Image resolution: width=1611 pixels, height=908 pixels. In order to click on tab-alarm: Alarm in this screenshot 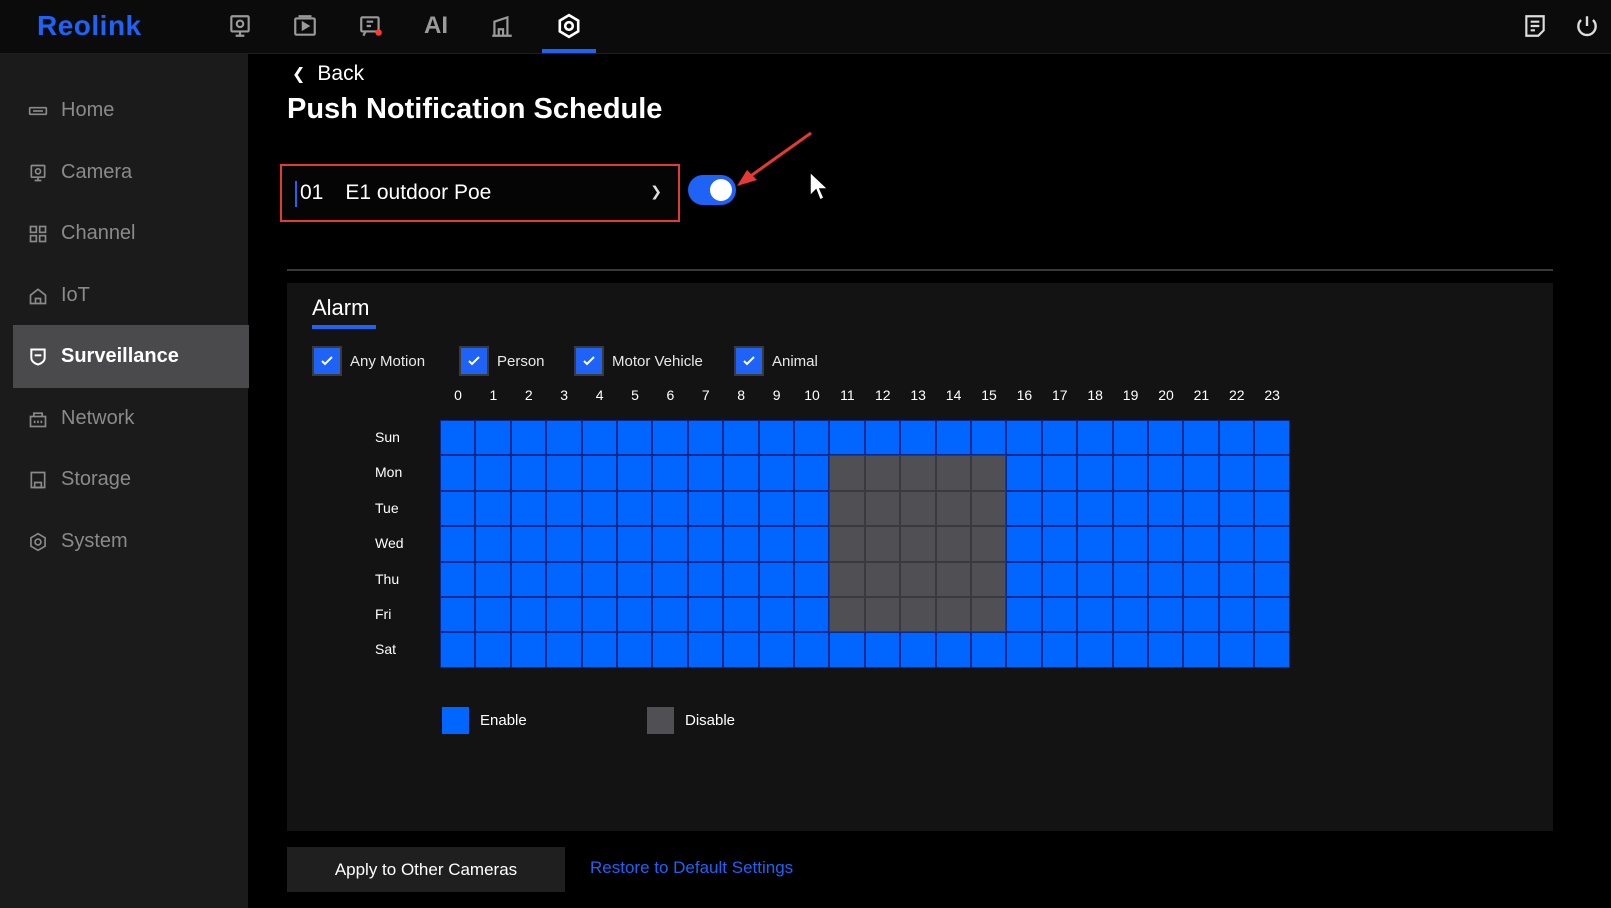, I will do `click(340, 308)`.